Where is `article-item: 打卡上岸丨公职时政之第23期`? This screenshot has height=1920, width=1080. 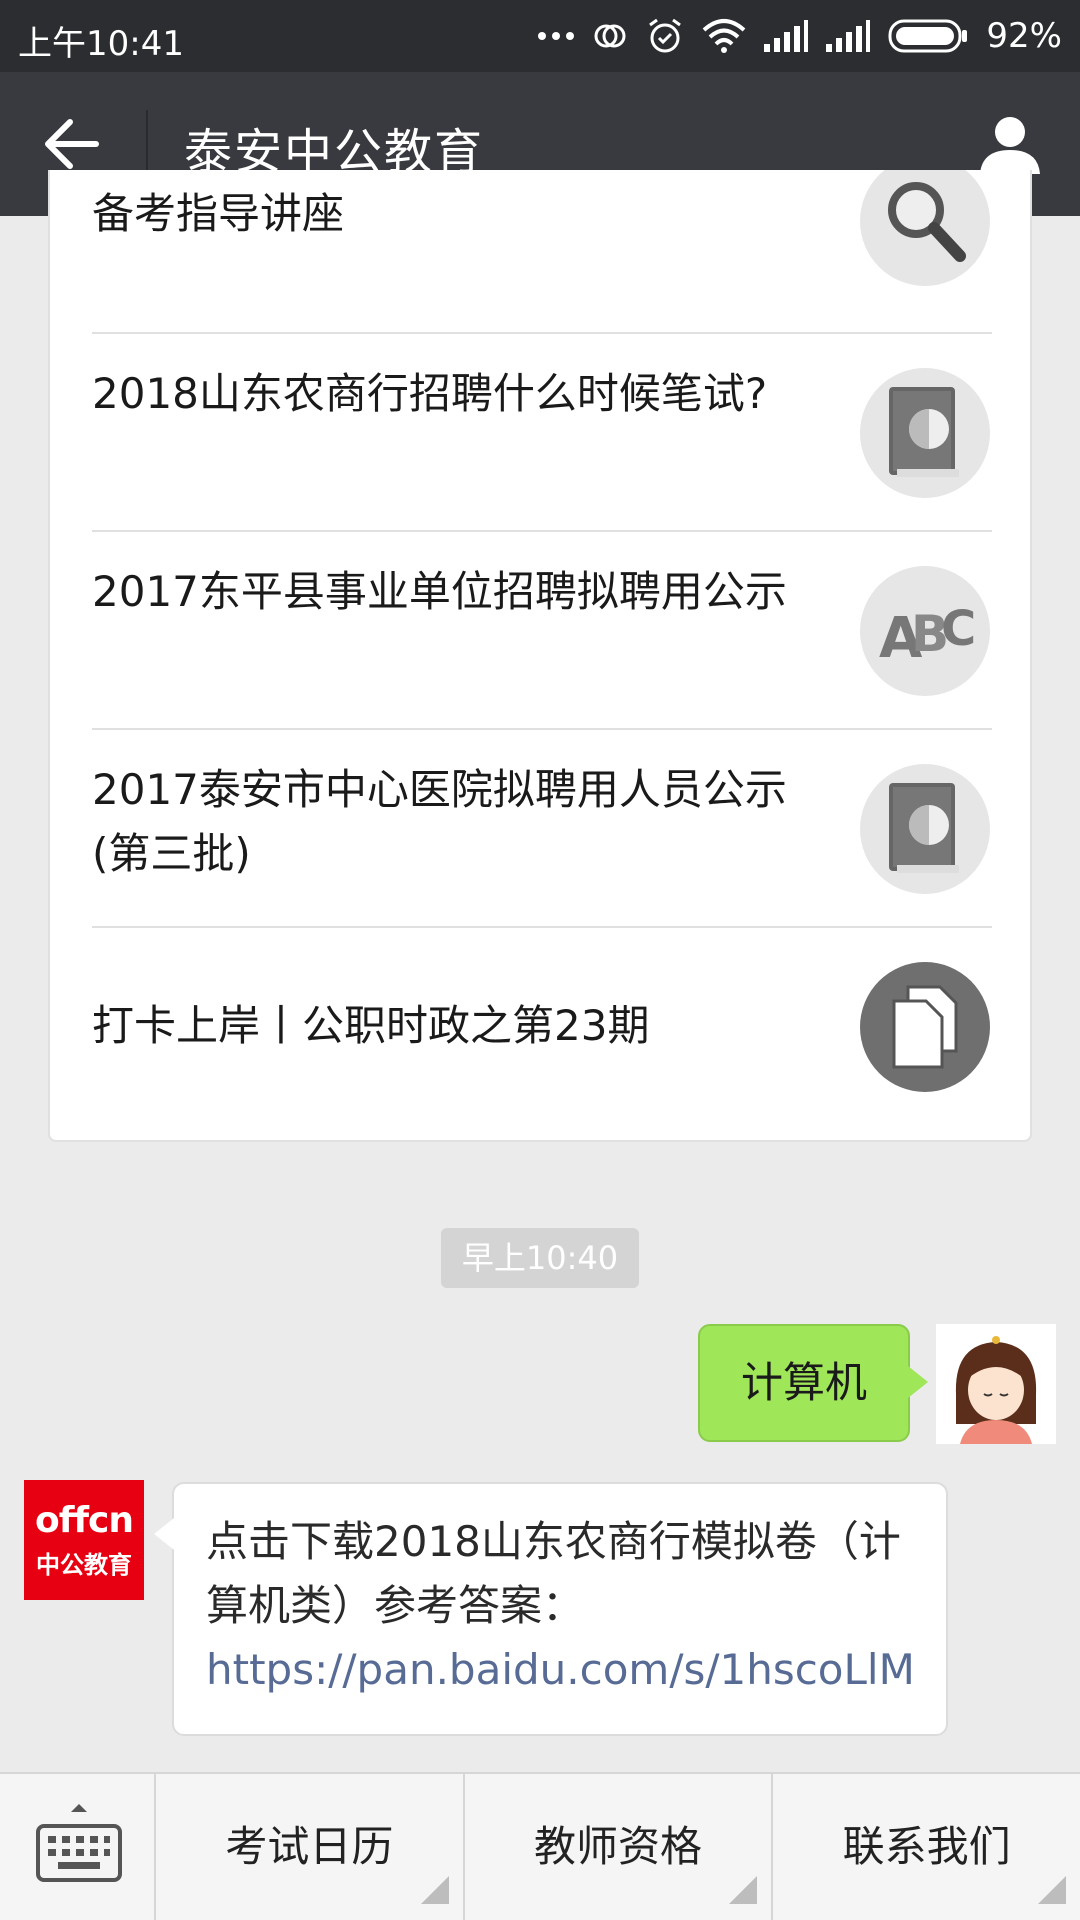 article-item: 打卡上岸丨公职时政之第23期 is located at coordinates (542, 1027).